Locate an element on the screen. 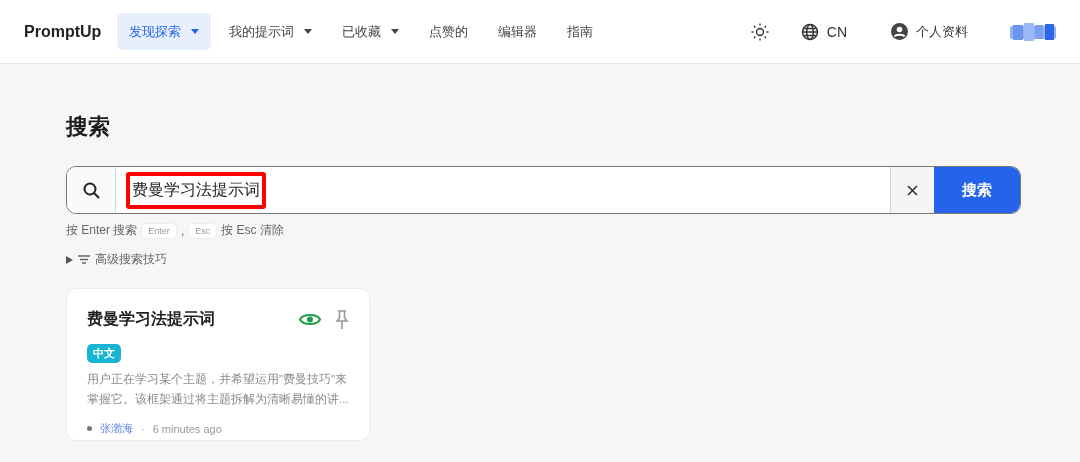  nav-tab: 指南 is located at coordinates (580, 31).